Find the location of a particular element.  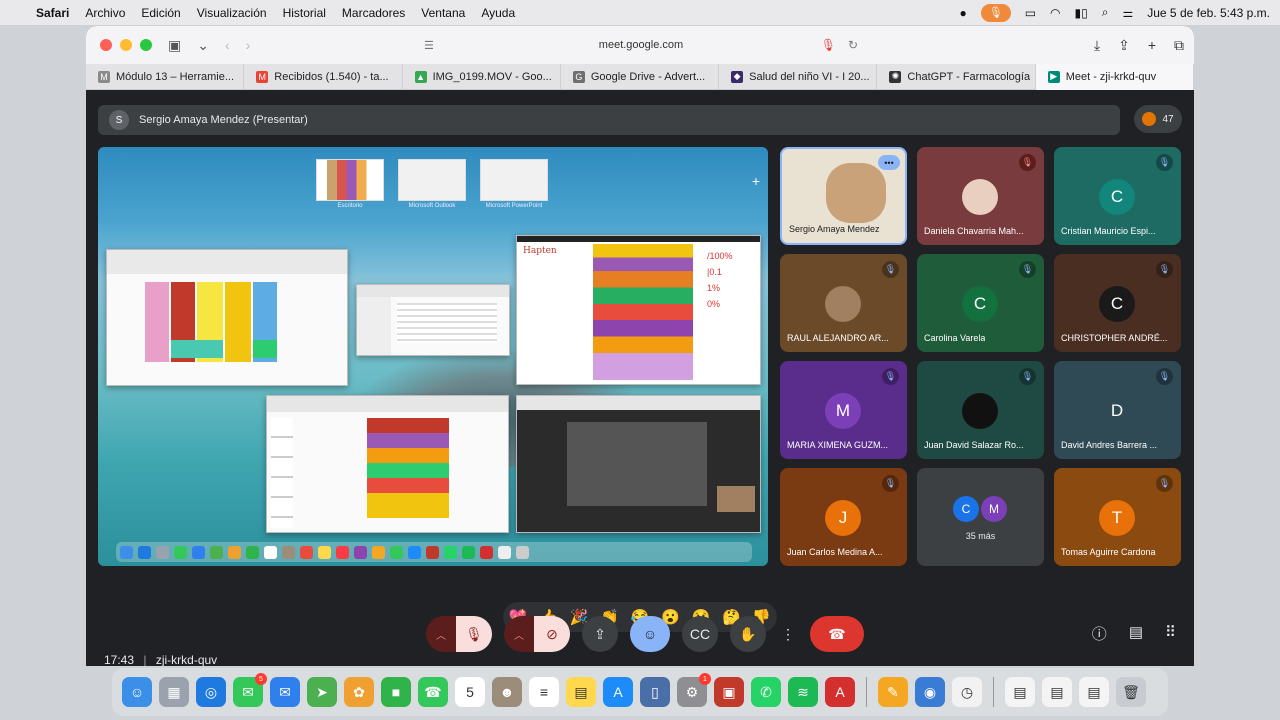

address-bar: ☰ meet.google.com 🎙 ↻ is located at coordinates (641, 45).